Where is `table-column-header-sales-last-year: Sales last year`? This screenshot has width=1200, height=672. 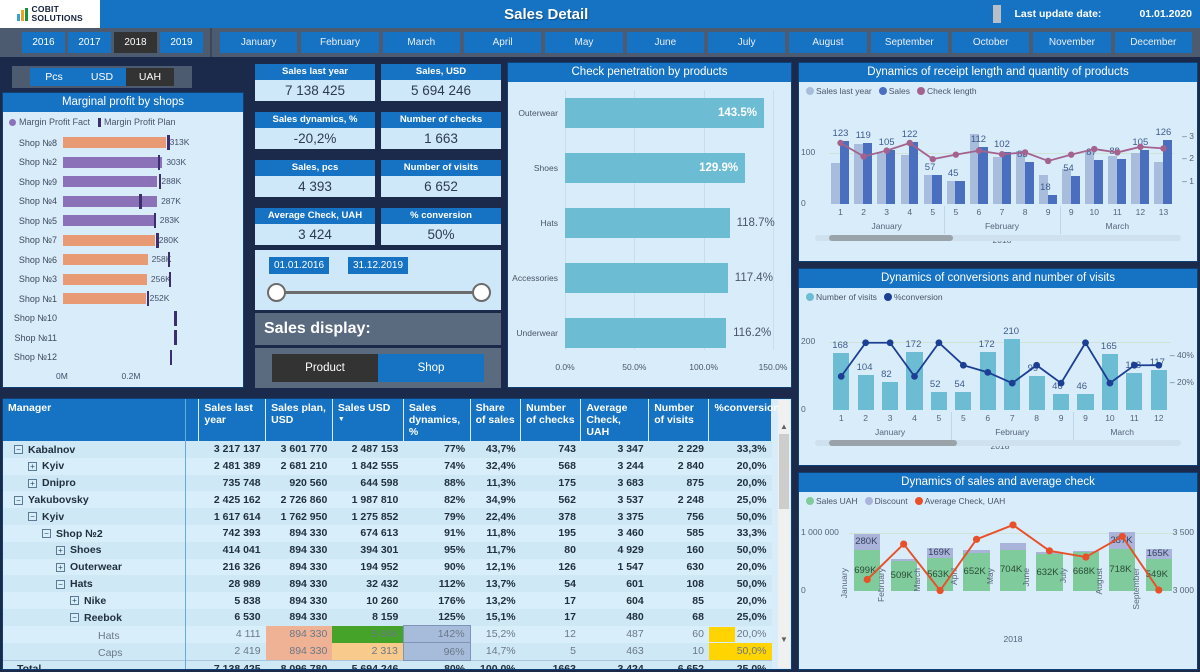
table-column-header-sales-last-year: Sales last year is located at coordinates (232, 420).